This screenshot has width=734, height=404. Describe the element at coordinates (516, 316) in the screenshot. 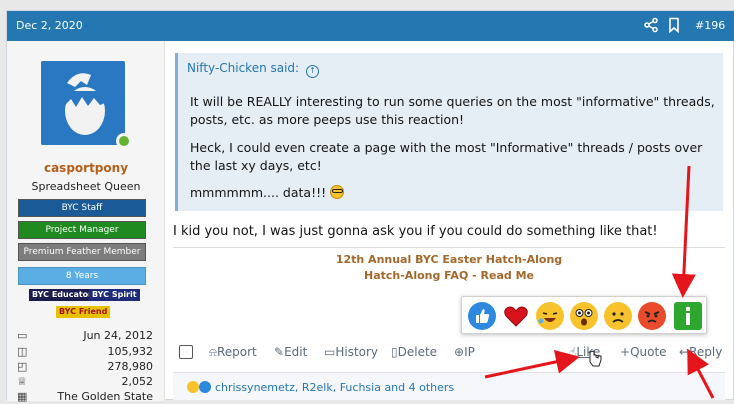

I see `love-reaction-icon` at that location.